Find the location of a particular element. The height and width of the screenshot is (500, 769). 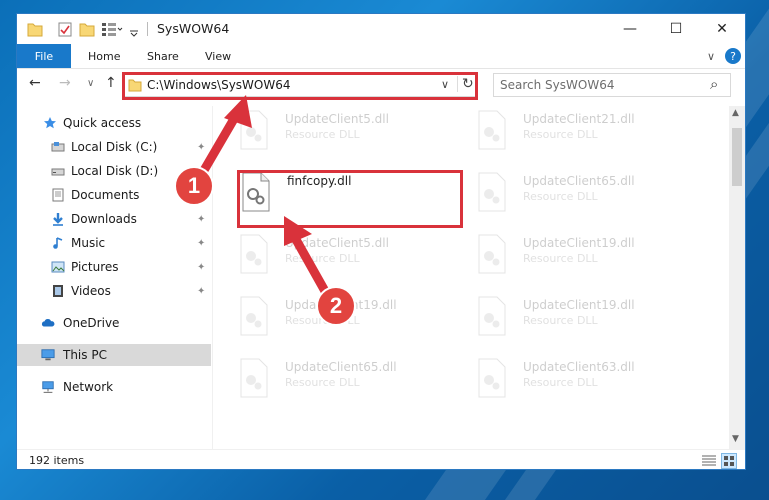

annotation-arrows is located at coordinates (263, 200).